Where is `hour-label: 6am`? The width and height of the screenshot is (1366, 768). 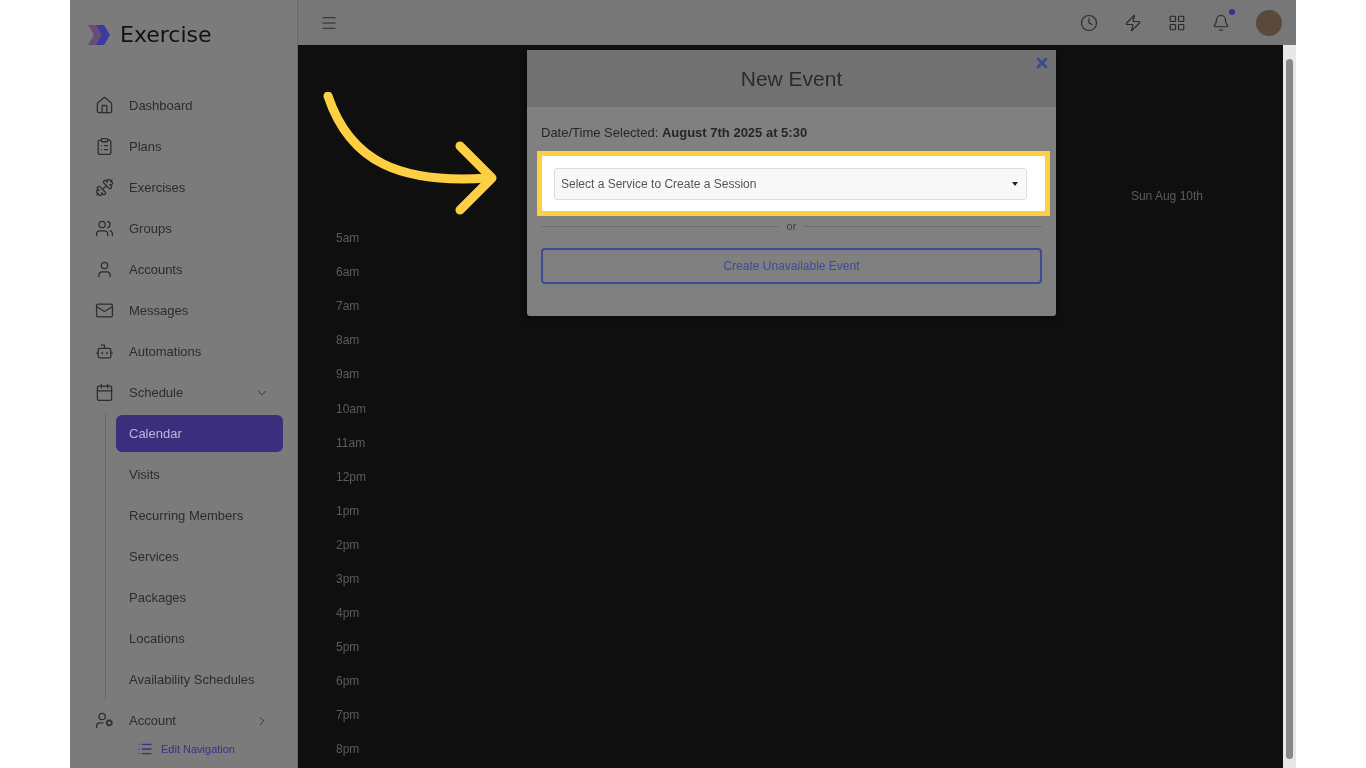
hour-label: 6am is located at coordinates (348, 272).